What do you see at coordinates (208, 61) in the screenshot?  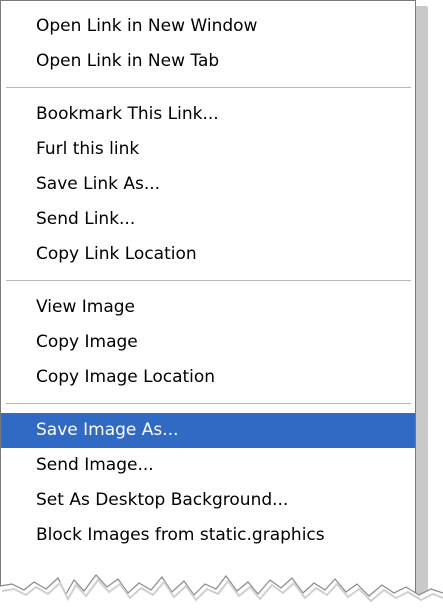 I see `menu-item-open-link-new-tab: Open Link in New Tab` at bounding box center [208, 61].